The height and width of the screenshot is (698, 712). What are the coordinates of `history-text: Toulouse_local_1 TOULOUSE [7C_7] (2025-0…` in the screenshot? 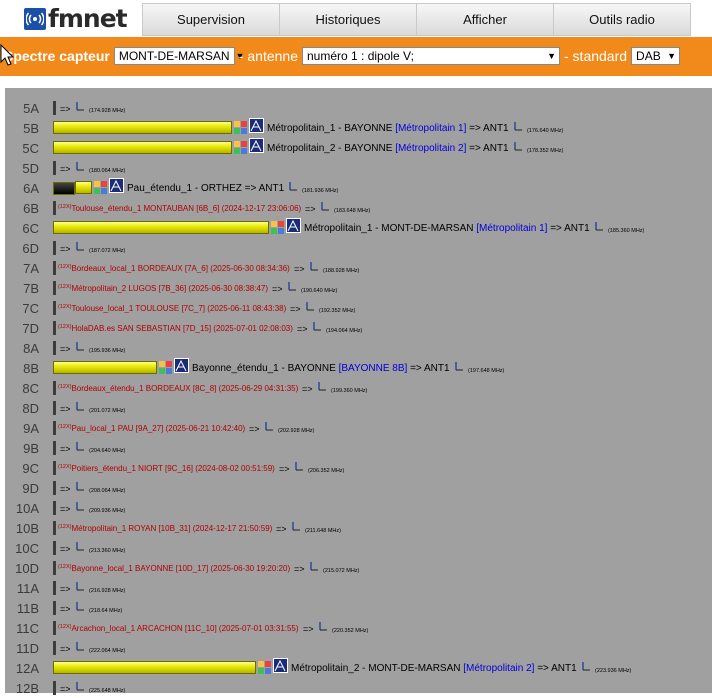 It's located at (179, 308).